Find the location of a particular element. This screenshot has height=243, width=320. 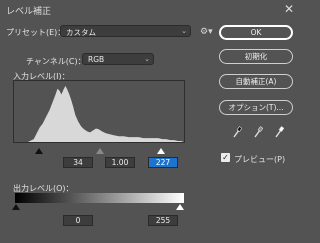

channel-select: RGB ⌄ is located at coordinates (118, 59).